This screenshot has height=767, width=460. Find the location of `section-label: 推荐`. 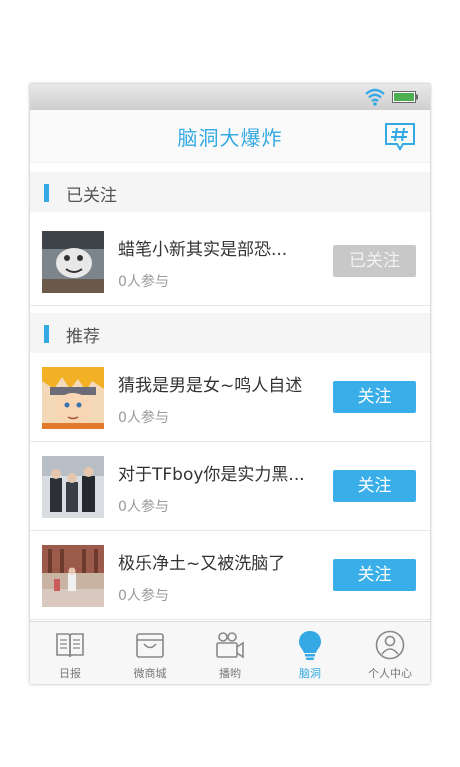

section-label: 推荐 is located at coordinates (83, 337).